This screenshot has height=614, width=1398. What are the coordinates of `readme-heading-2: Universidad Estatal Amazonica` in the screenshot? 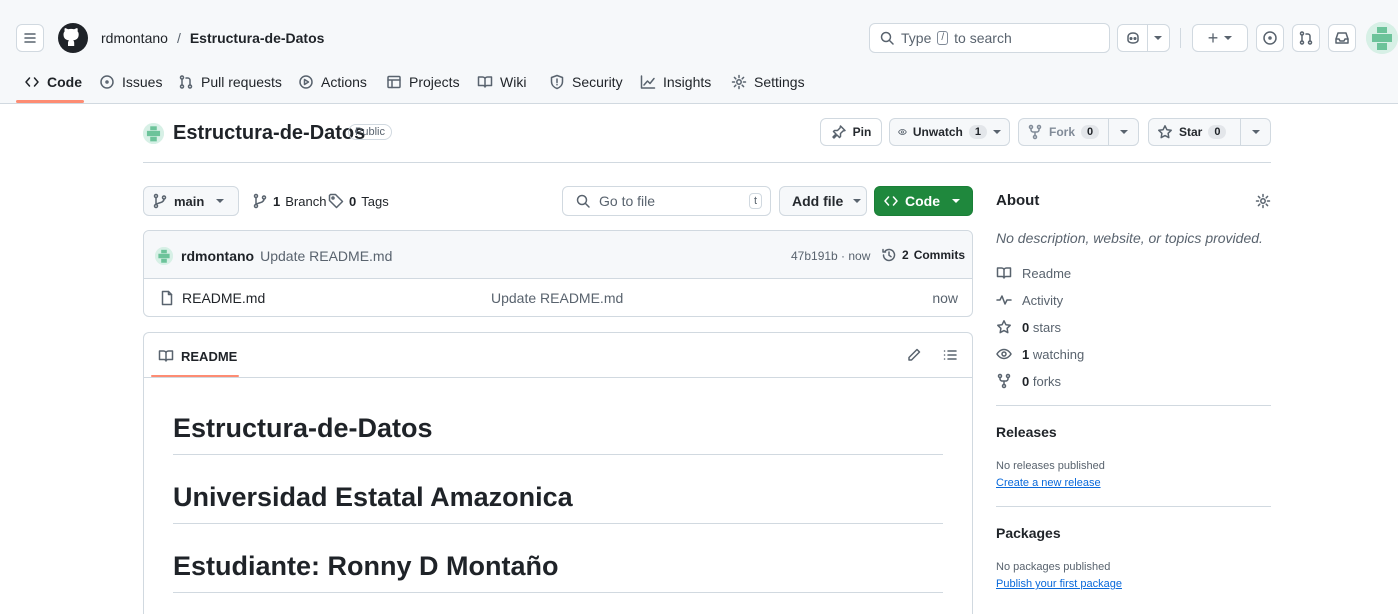 It's located at (373, 497).